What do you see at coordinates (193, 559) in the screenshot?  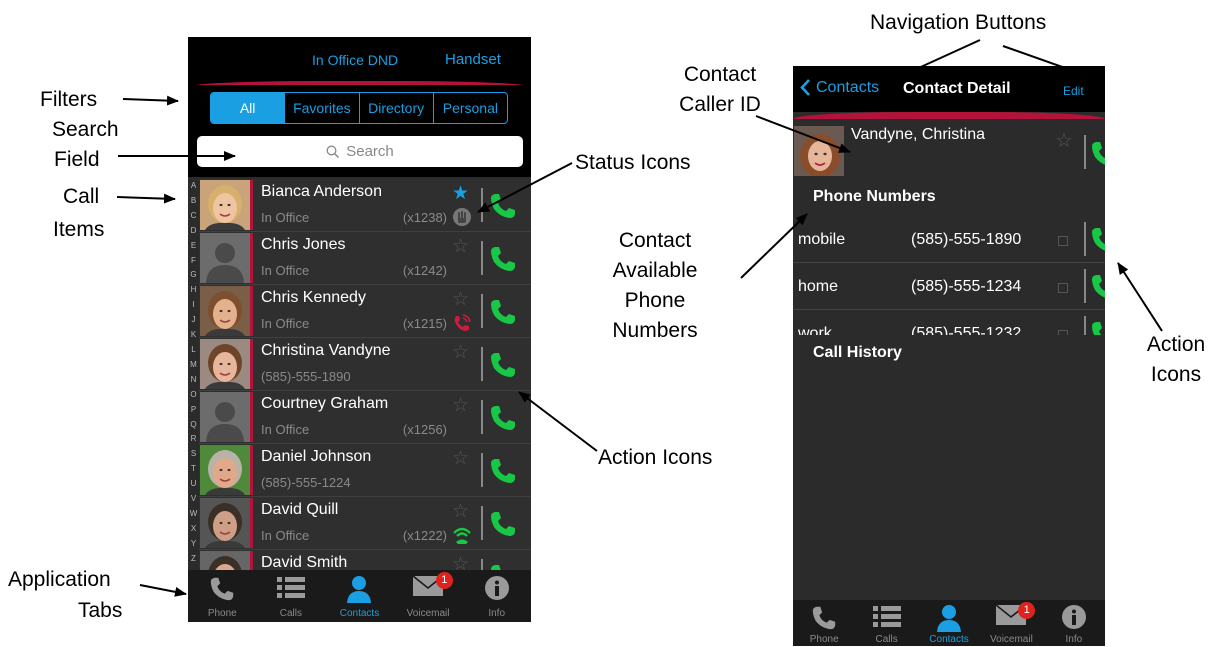 I see `alphabet-letter: Z` at bounding box center [193, 559].